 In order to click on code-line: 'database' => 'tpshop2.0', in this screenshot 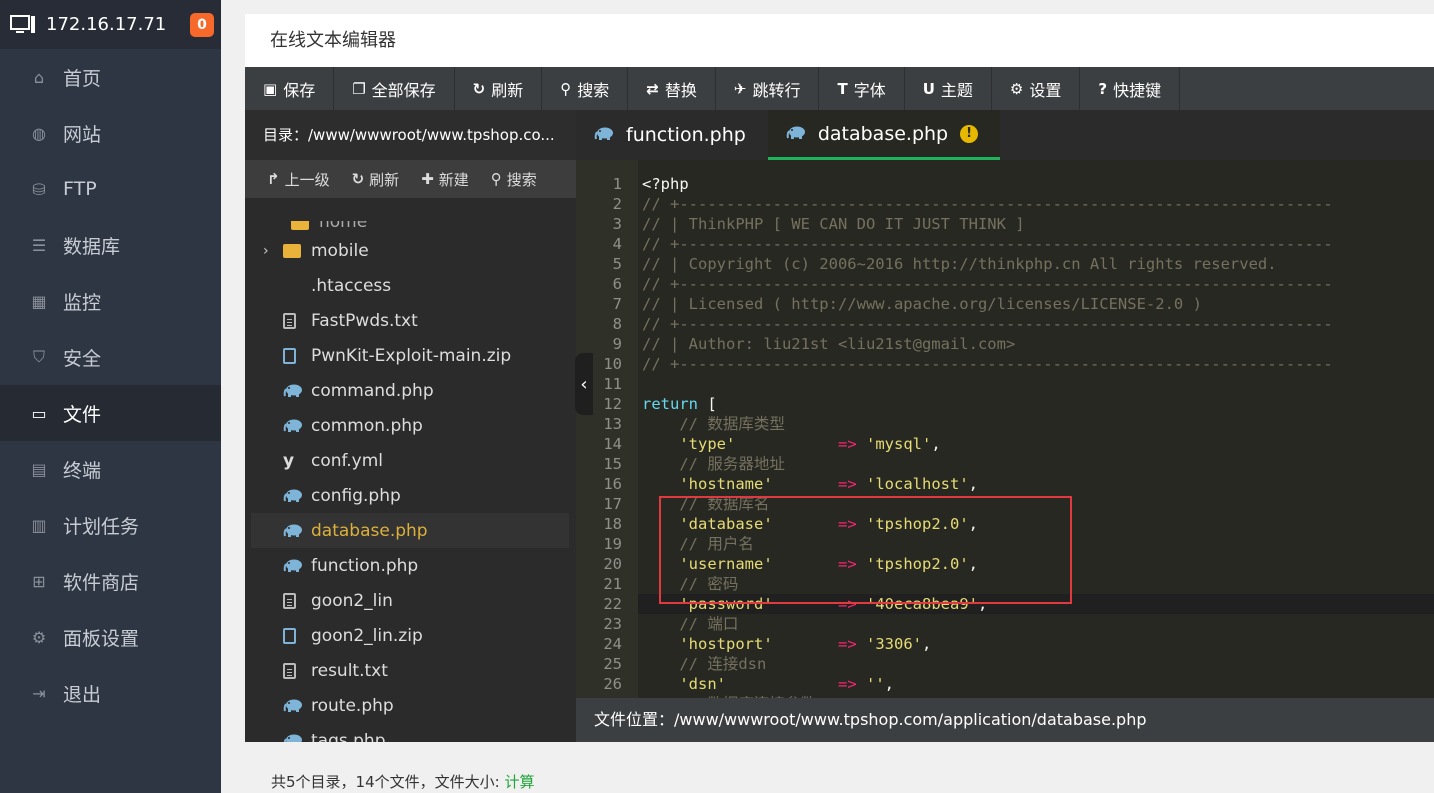, I will do `click(810, 524)`.